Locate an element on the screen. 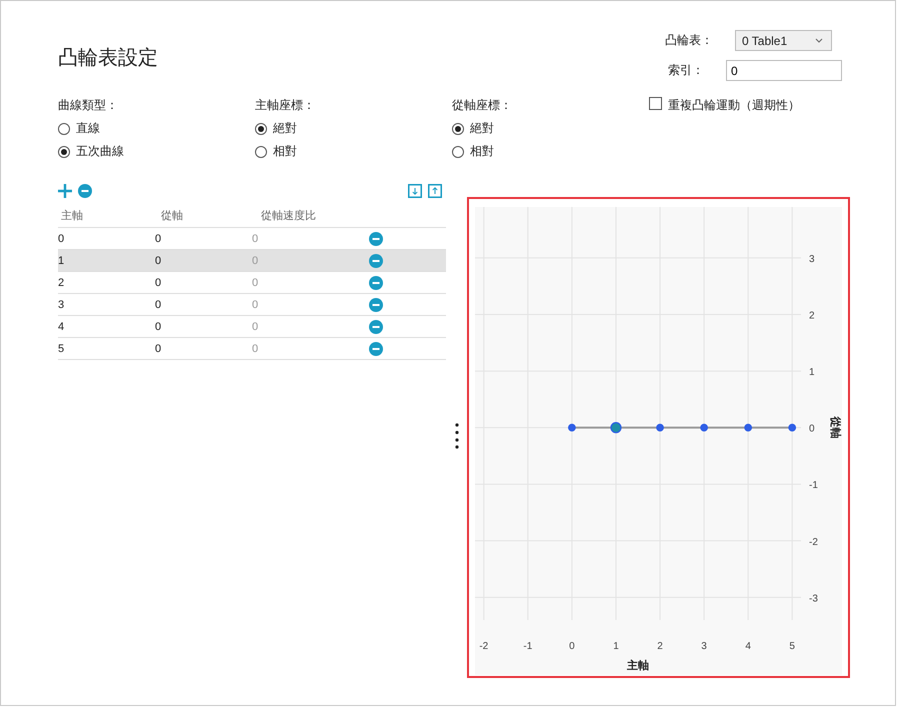 This screenshot has height=708, width=900. table-row: 5 0 0 is located at coordinates (252, 349).